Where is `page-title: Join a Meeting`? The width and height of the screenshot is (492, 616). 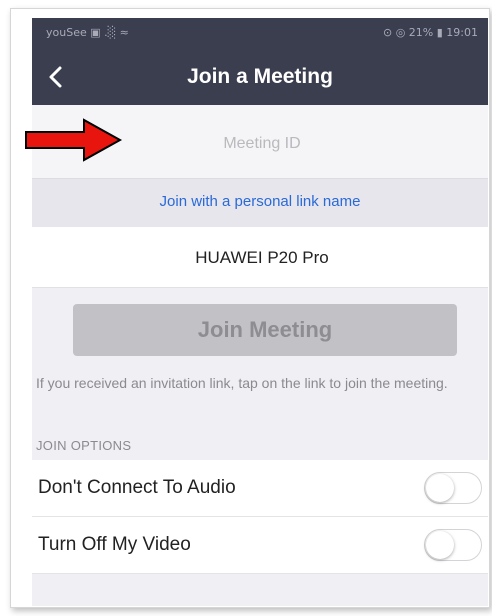 page-title: Join a Meeting is located at coordinates (260, 76).